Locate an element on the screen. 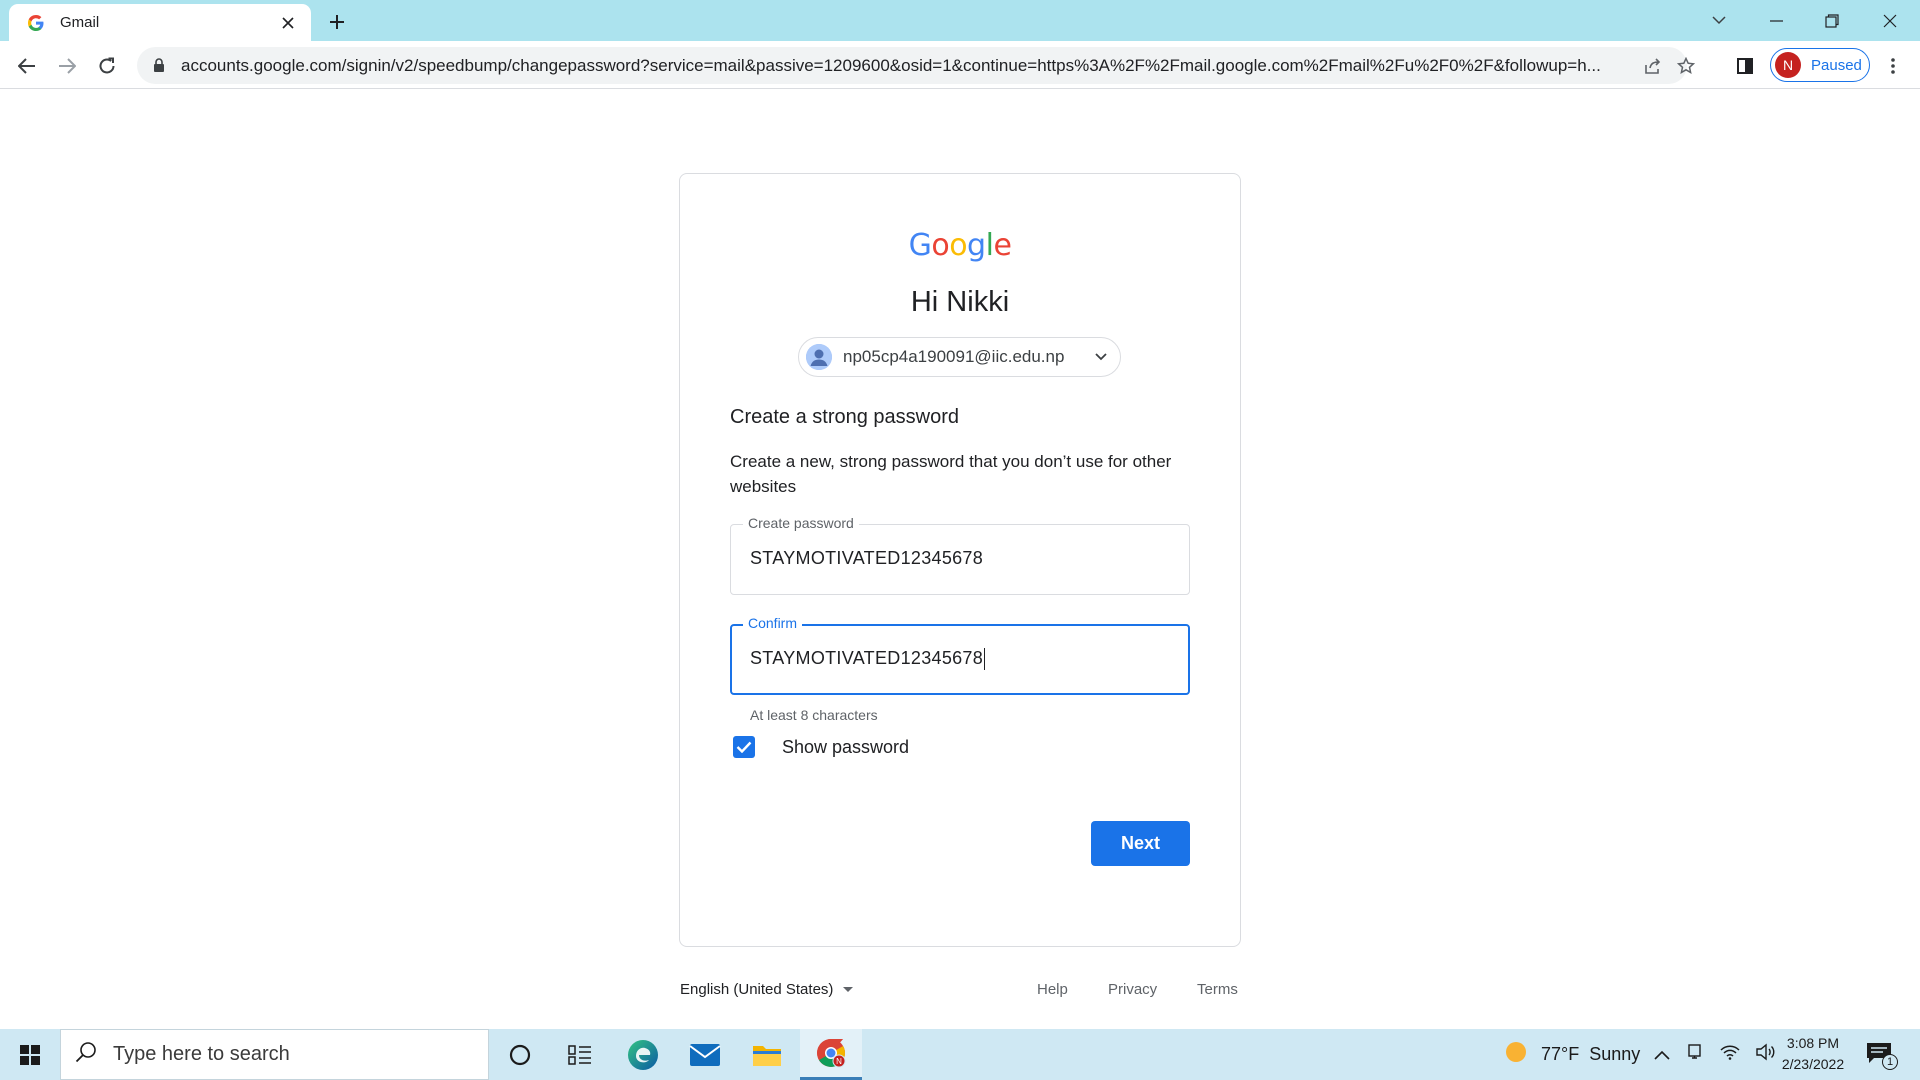 Image resolution: width=1920 pixels, height=1080 pixels. chrome-taskbar-icon: N is located at coordinates (831, 1054).